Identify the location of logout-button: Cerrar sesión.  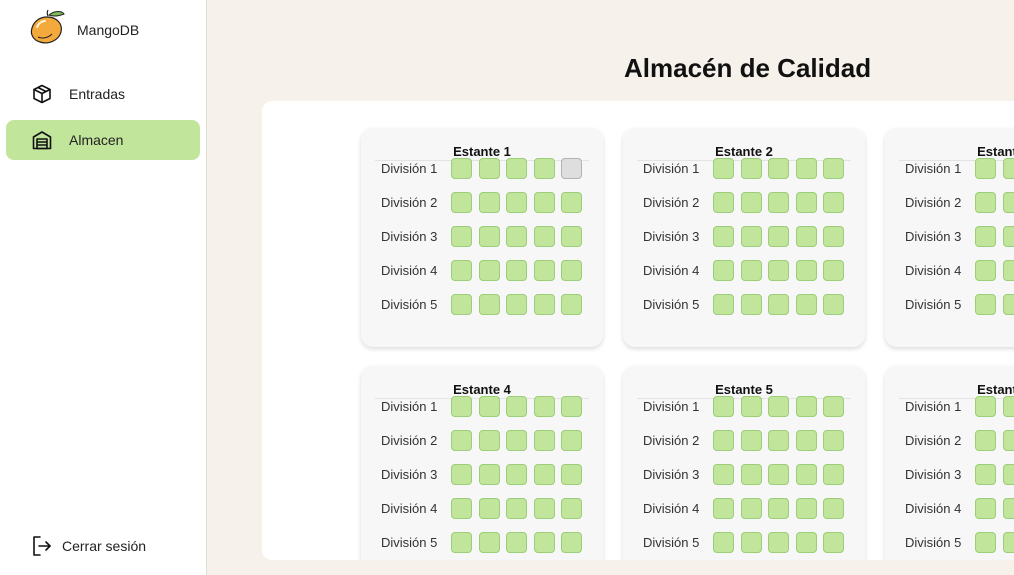
(89, 546).